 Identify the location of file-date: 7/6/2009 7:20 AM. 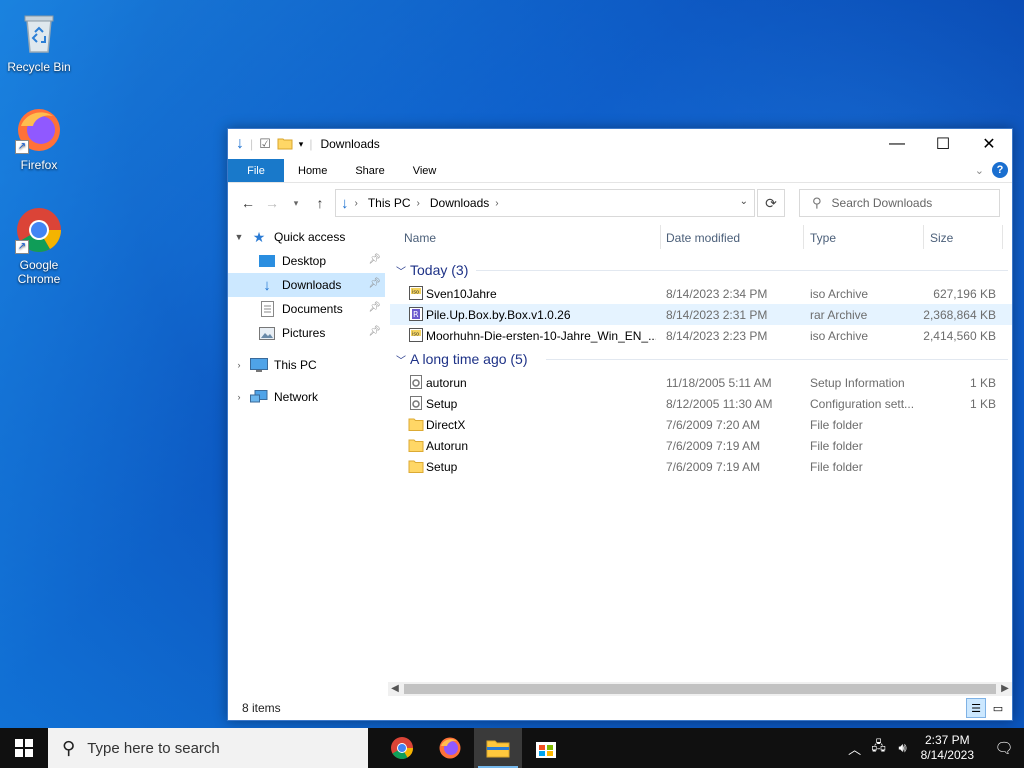
(713, 425).